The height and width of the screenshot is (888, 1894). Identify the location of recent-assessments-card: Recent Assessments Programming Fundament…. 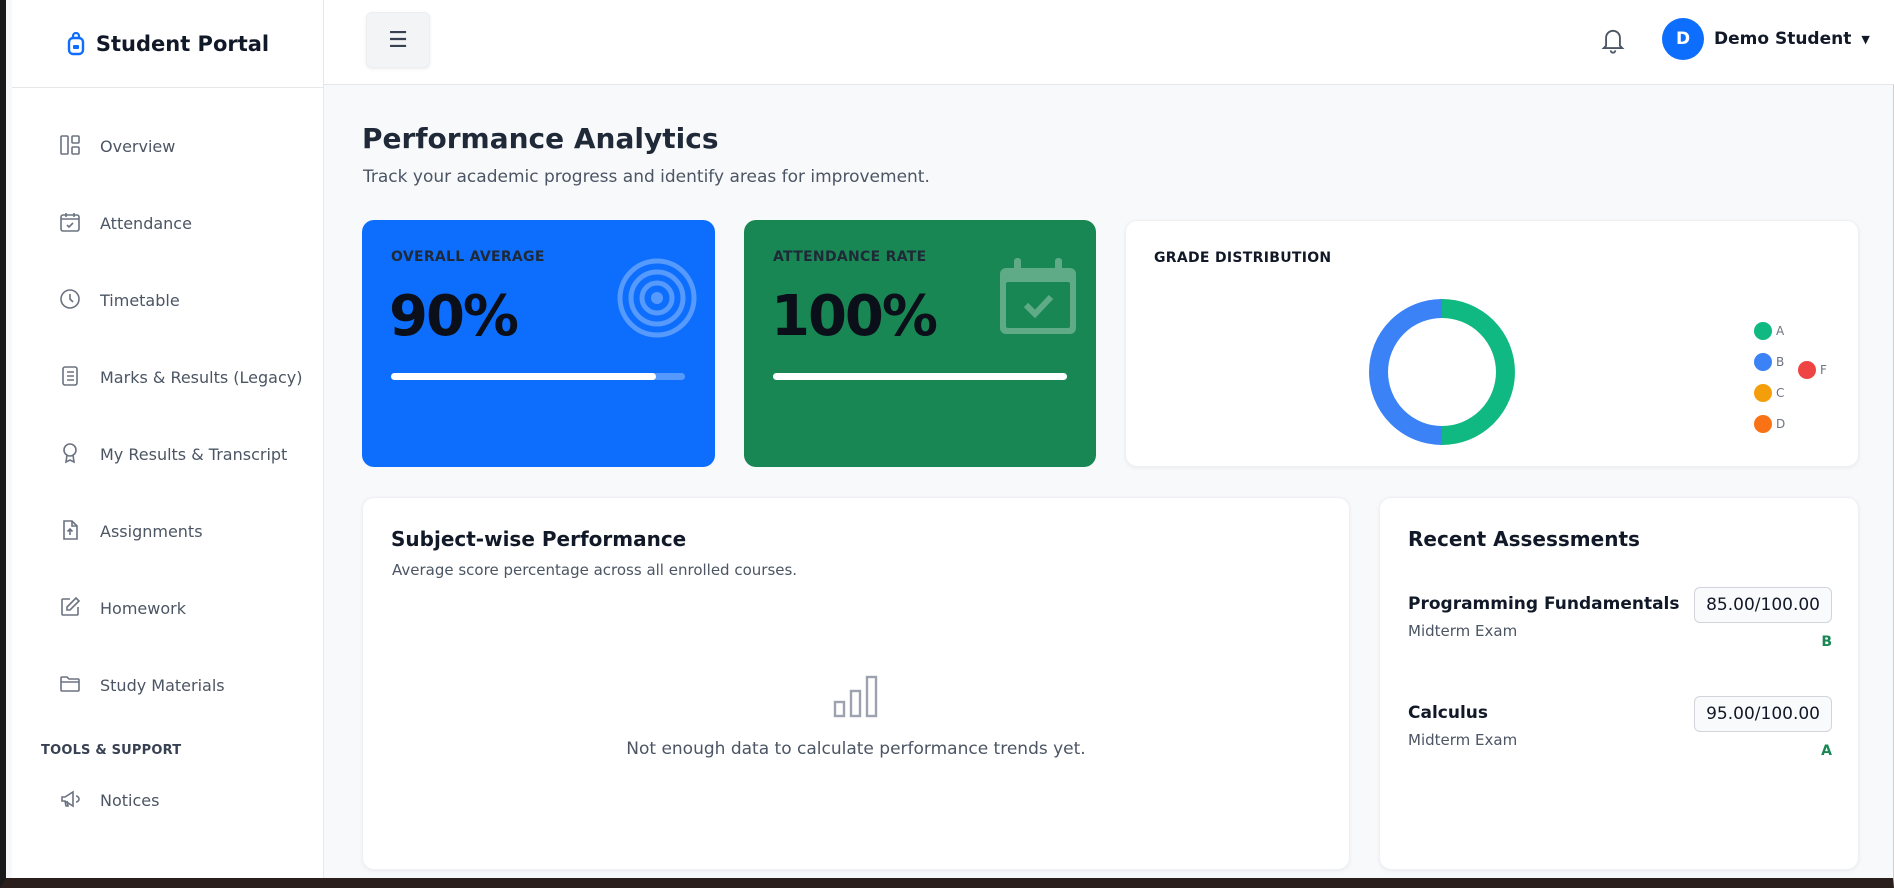
(1619, 683).